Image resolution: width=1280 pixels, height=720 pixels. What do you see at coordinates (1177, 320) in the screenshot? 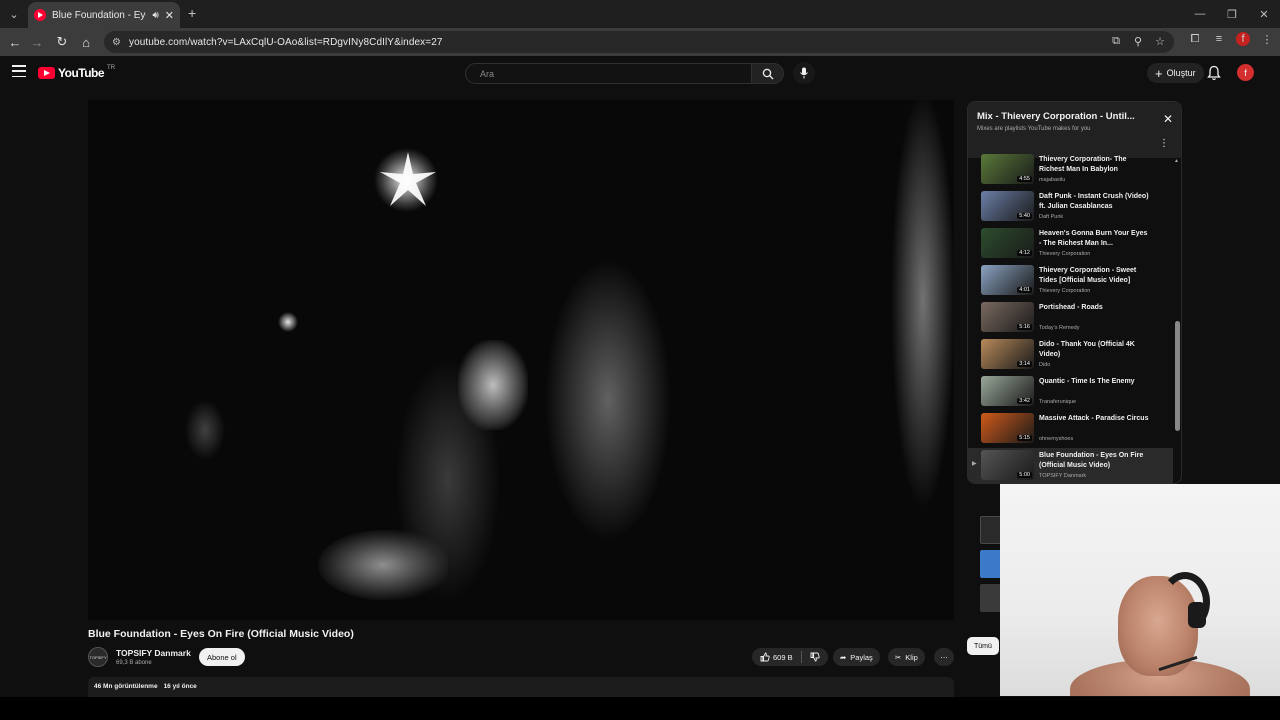
I see `playlist-scrollbar: ▲` at bounding box center [1177, 320].